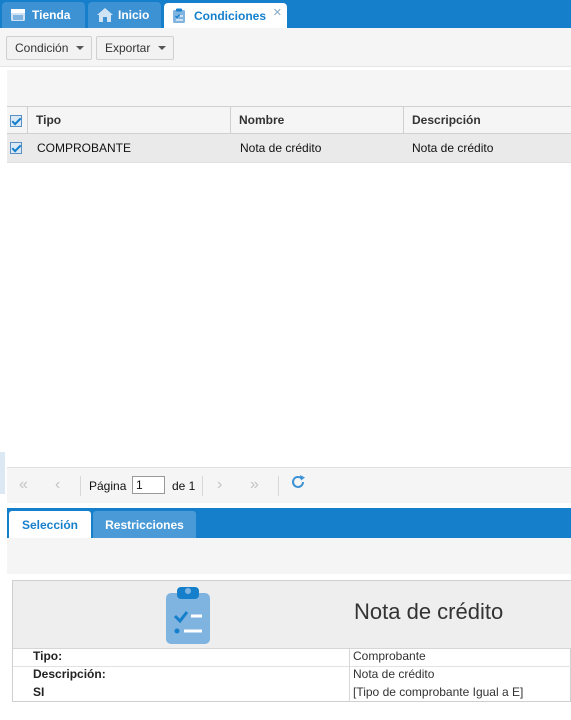  Describe the element at coordinates (39, 692) in the screenshot. I see `field-label: SI` at that location.